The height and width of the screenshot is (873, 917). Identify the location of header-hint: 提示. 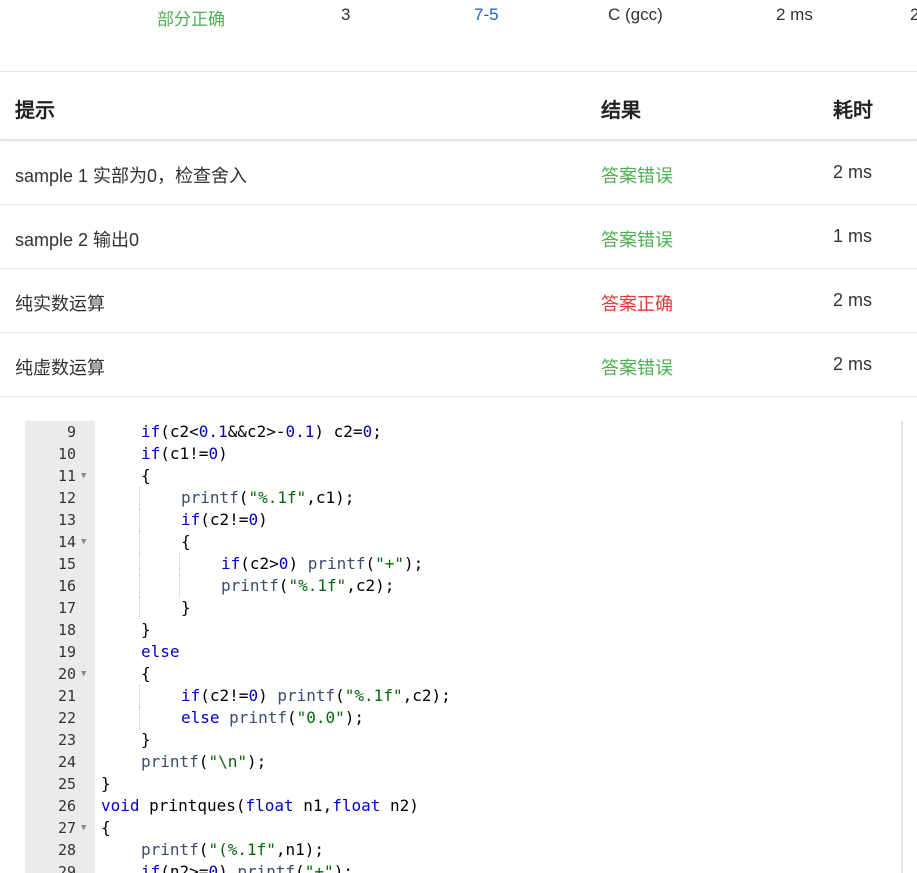
(35, 111).